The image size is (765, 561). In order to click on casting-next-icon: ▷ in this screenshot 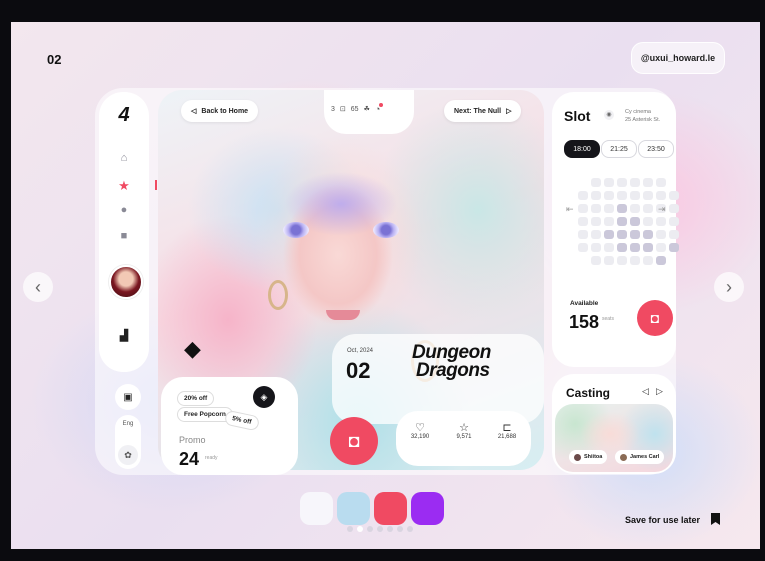, I will do `click(659, 391)`.